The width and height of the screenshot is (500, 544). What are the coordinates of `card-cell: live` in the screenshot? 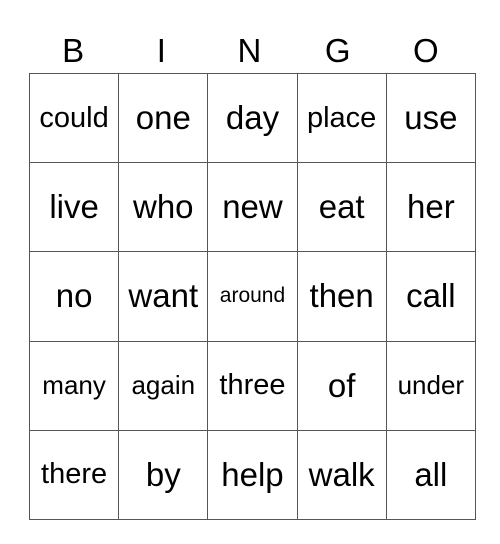 It's located at (74, 207).